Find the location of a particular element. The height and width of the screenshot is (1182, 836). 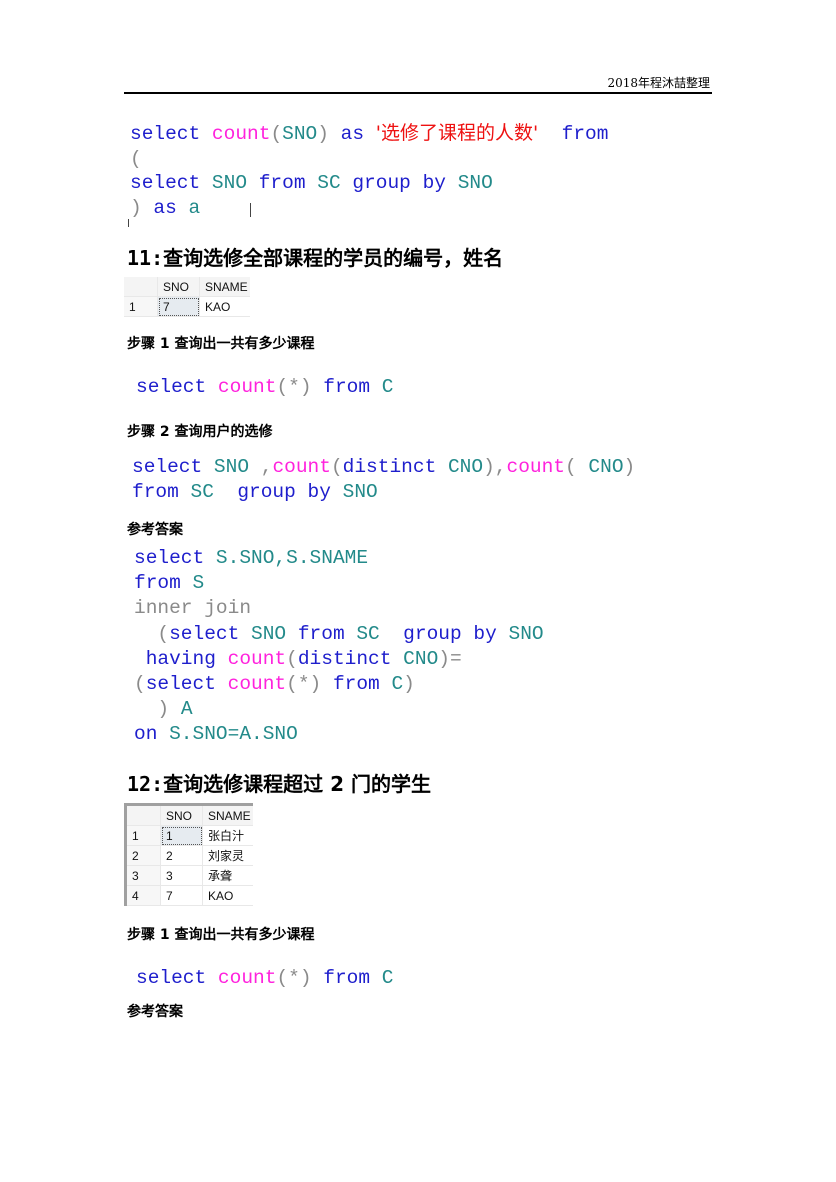

code-token: having is located at coordinates (180, 658).